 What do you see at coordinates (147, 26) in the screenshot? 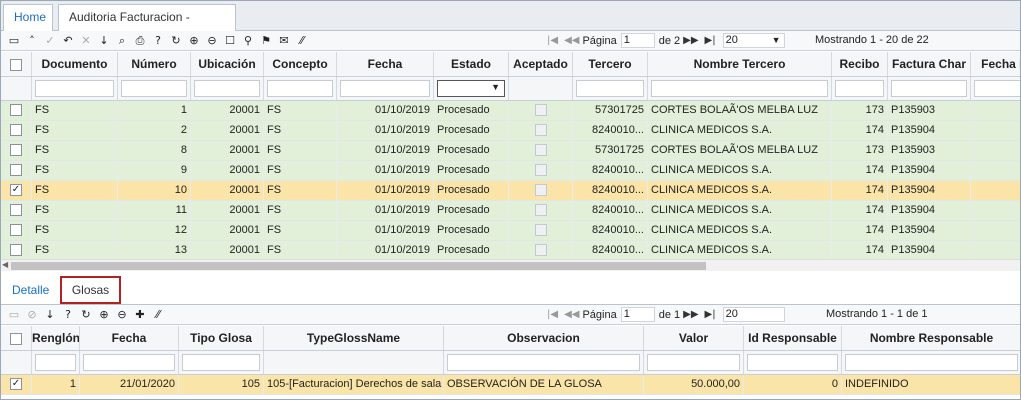
I see `tab-auditoria: Auditoria Facturacion -[eauf]×` at bounding box center [147, 26].